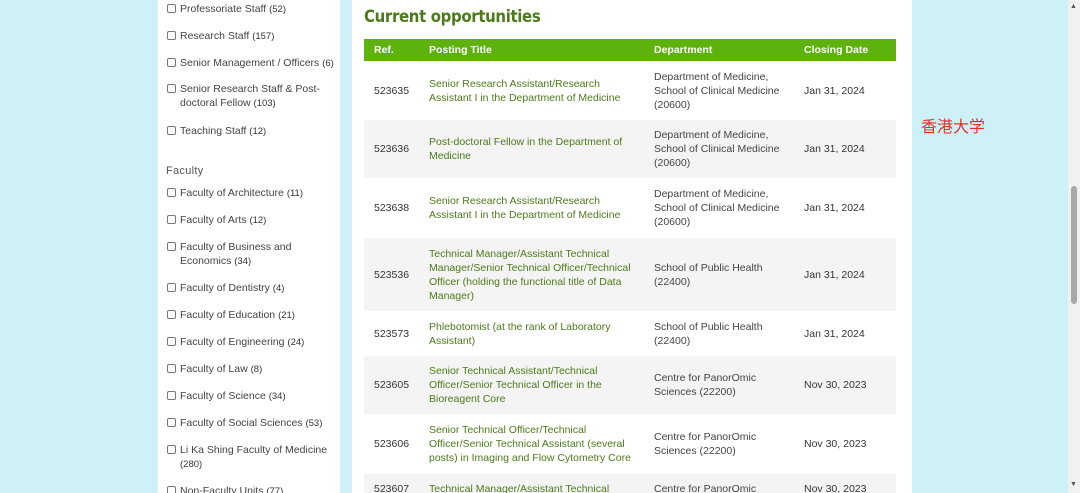 This screenshot has width=1080, height=493. What do you see at coordinates (251, 193) in the screenshot?
I see `filter-item-faculty: Faculty of Architecture (11)` at bounding box center [251, 193].